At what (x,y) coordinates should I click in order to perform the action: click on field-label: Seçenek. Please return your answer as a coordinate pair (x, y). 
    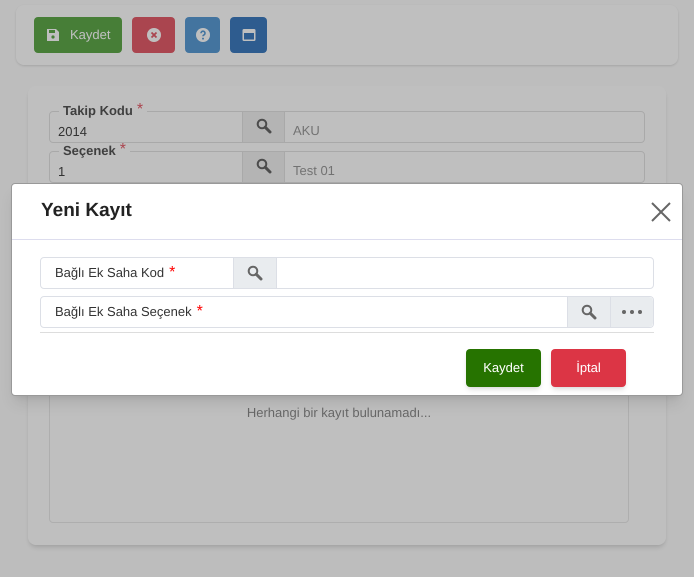
    Looking at the image, I should click on (89, 151).